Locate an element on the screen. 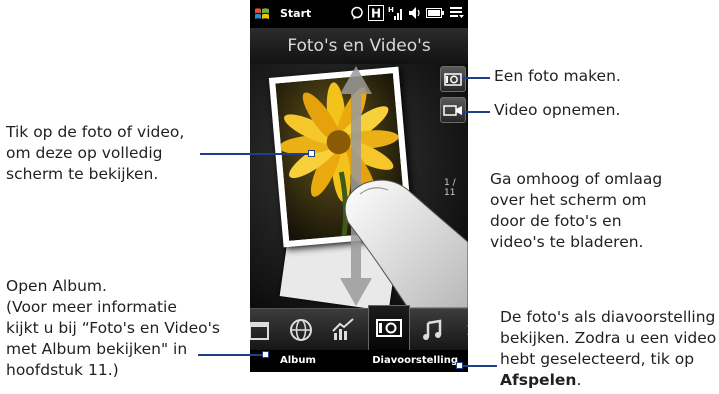  take-photo-button is located at coordinates (453, 79).